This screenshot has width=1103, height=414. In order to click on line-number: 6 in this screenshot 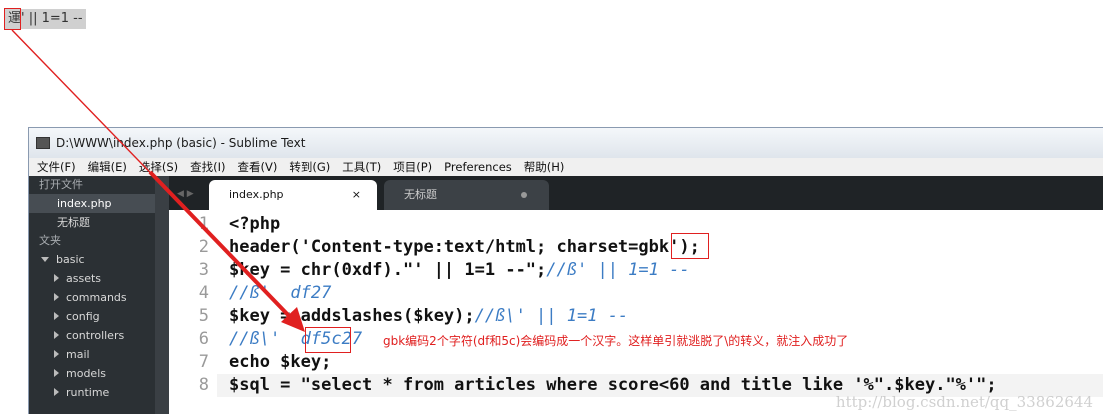, I will do `click(203, 339)`.